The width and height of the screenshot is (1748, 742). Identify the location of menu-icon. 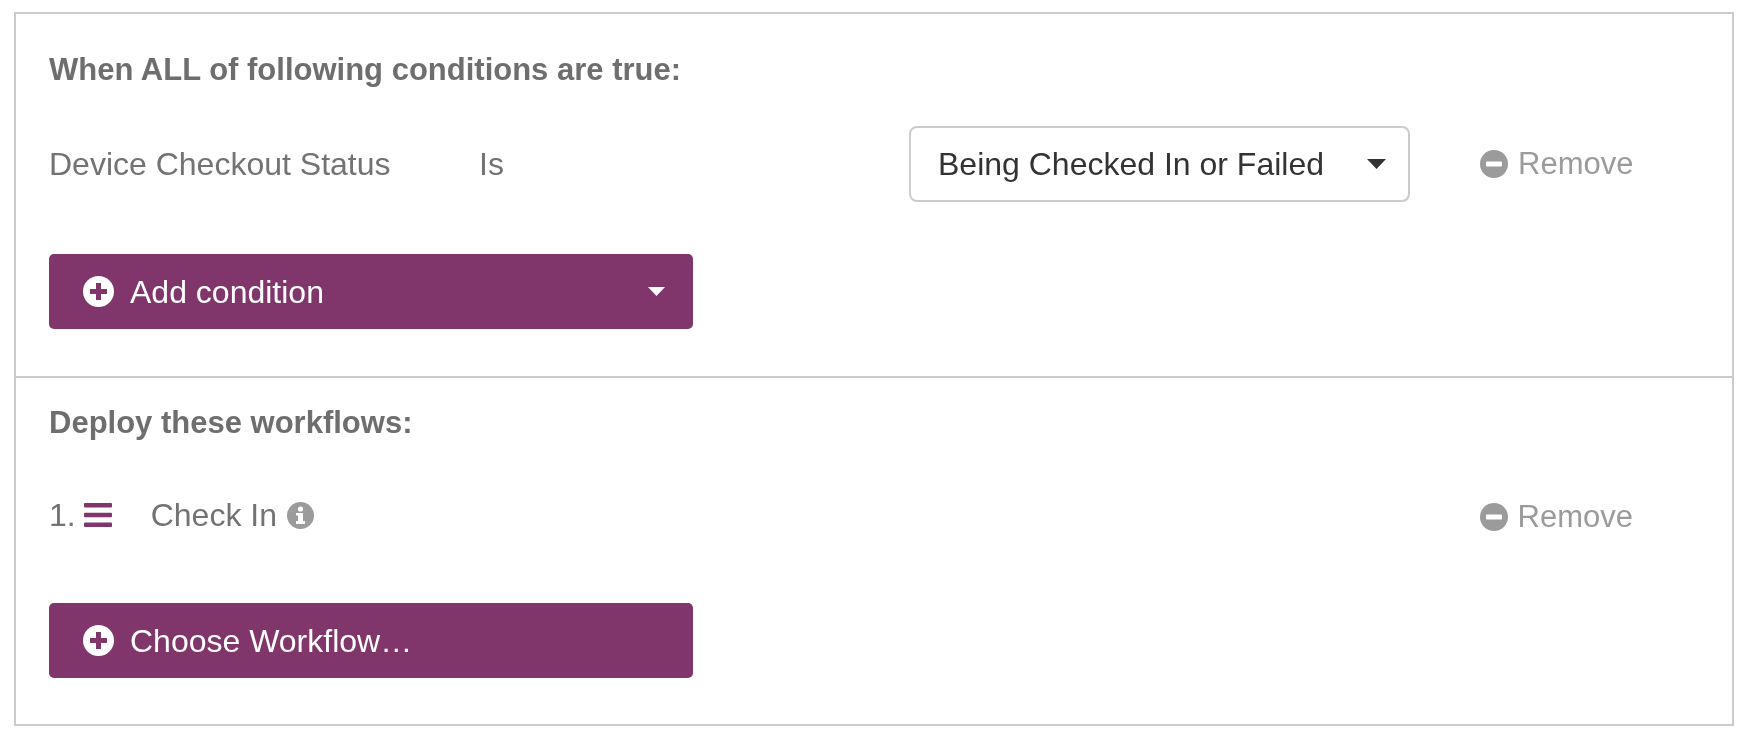
(97, 515).